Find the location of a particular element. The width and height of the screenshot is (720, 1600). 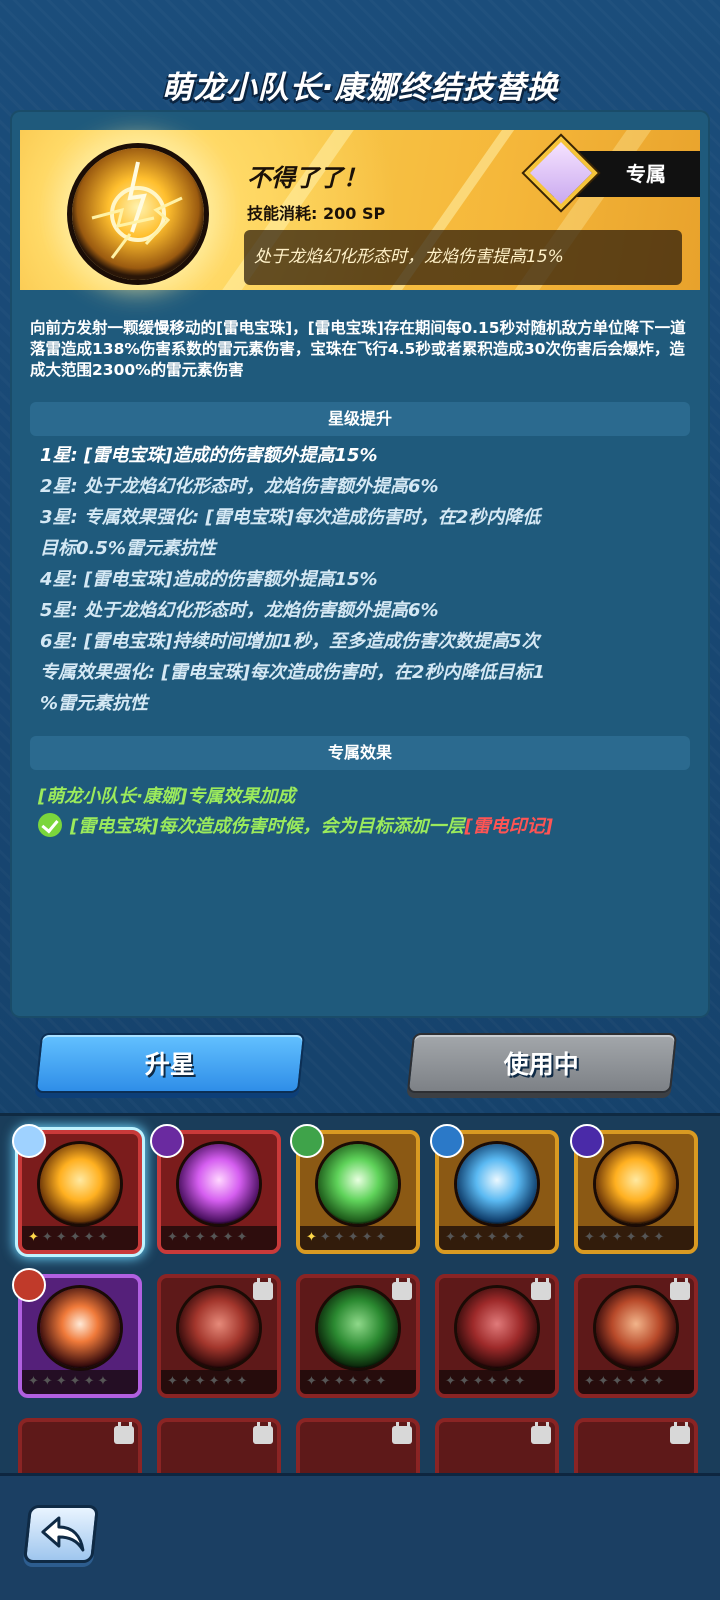

upgrade-star-label: 升星 is located at coordinates (169, 1064).